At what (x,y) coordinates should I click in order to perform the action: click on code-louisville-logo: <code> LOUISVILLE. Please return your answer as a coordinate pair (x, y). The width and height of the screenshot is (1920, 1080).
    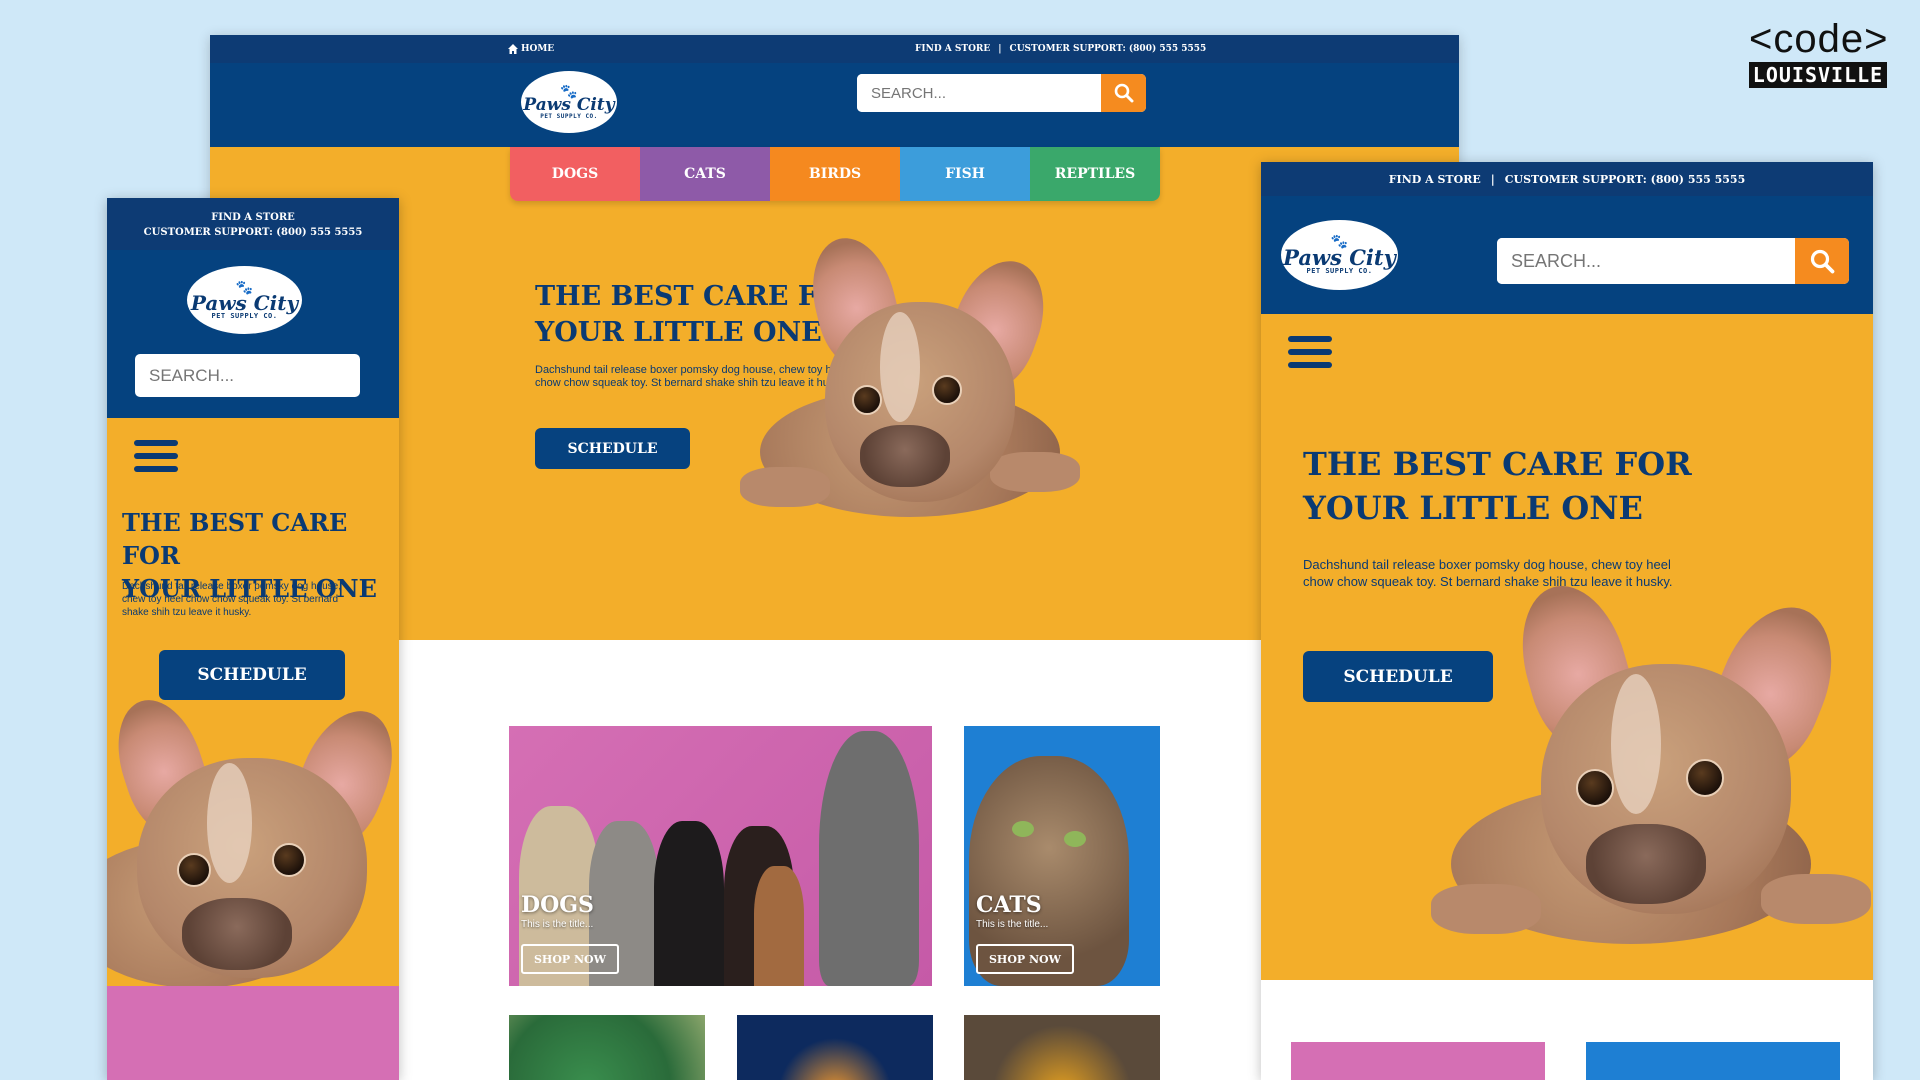
    Looking at the image, I should click on (1819, 52).